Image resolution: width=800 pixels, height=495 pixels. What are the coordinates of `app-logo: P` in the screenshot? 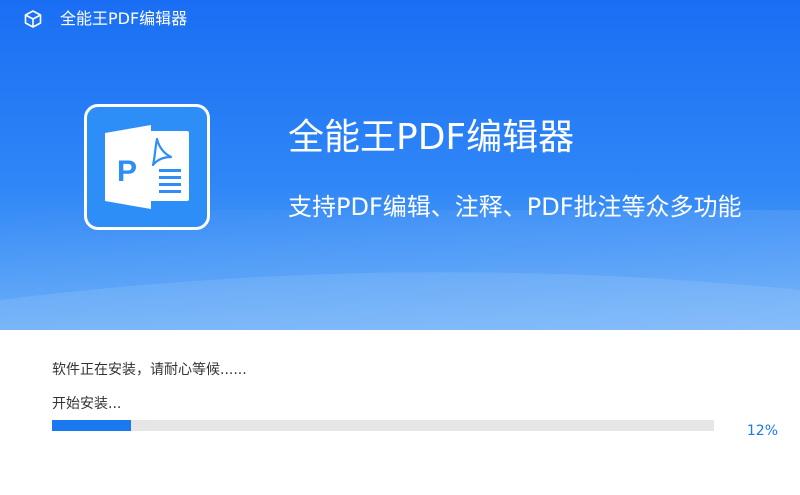 It's located at (147, 167).